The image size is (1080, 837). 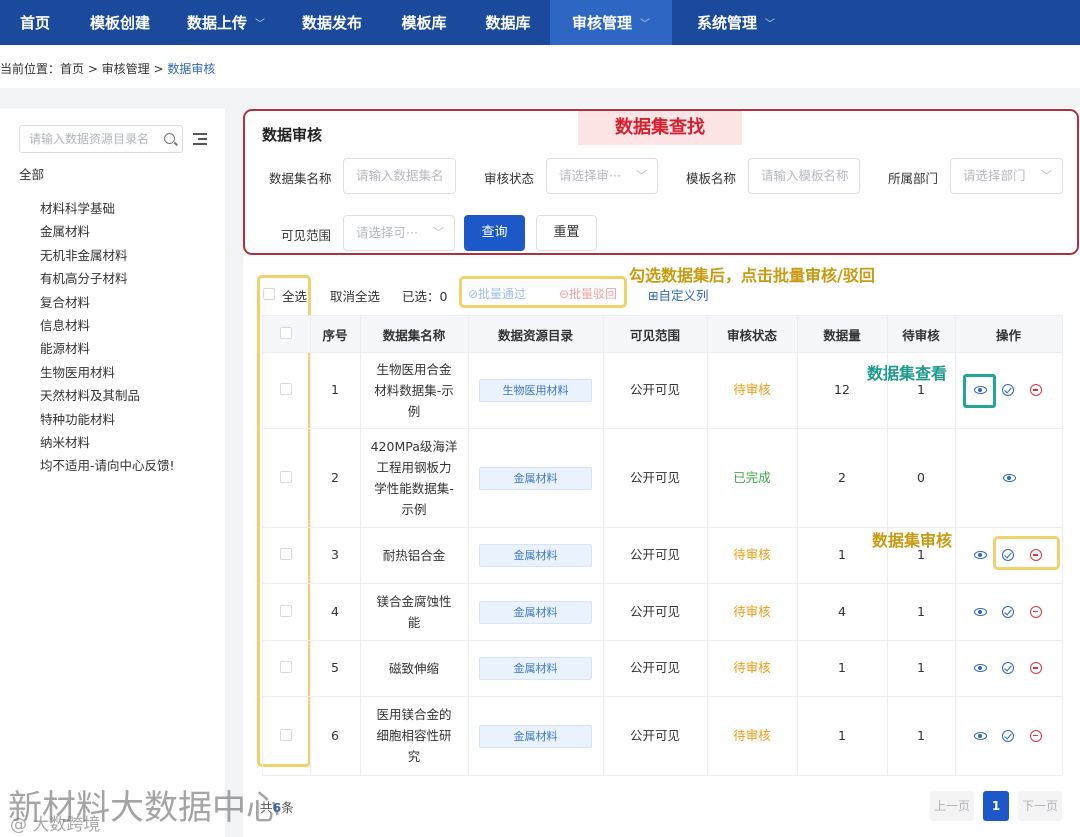 I want to click on select-all-label: 全选, so click(x=294, y=295).